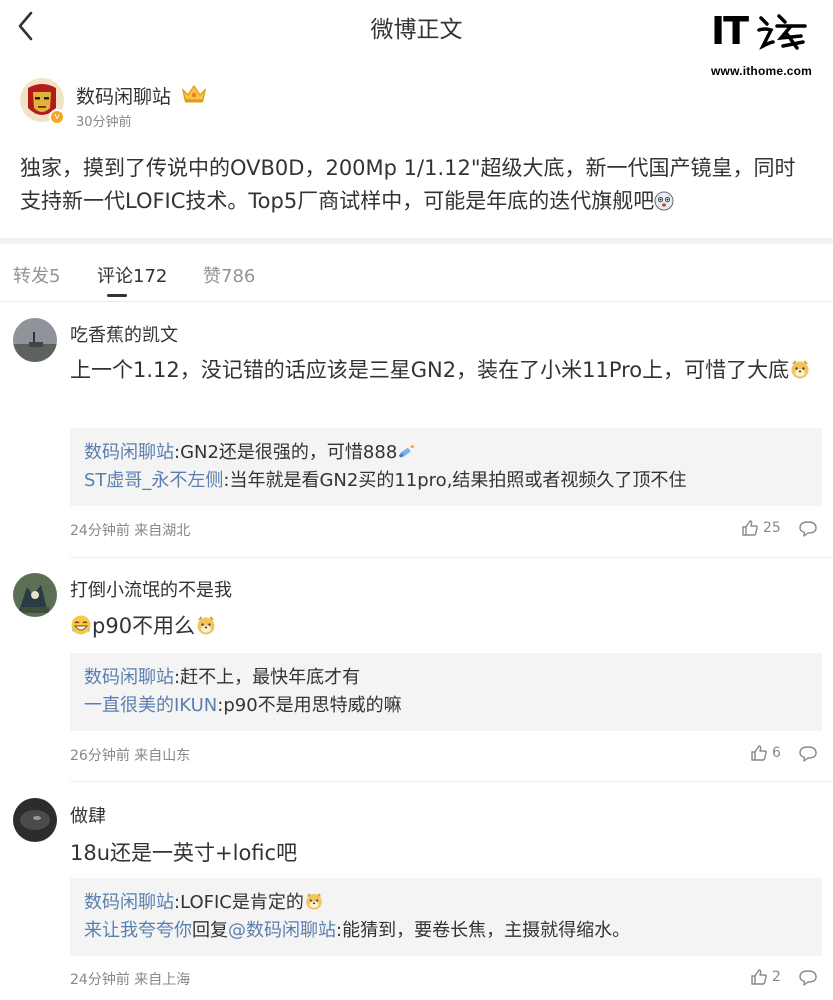 This screenshot has width=833, height=1000. Describe the element at coordinates (132, 275) in the screenshot. I see `tab-comments: 评论172` at that location.